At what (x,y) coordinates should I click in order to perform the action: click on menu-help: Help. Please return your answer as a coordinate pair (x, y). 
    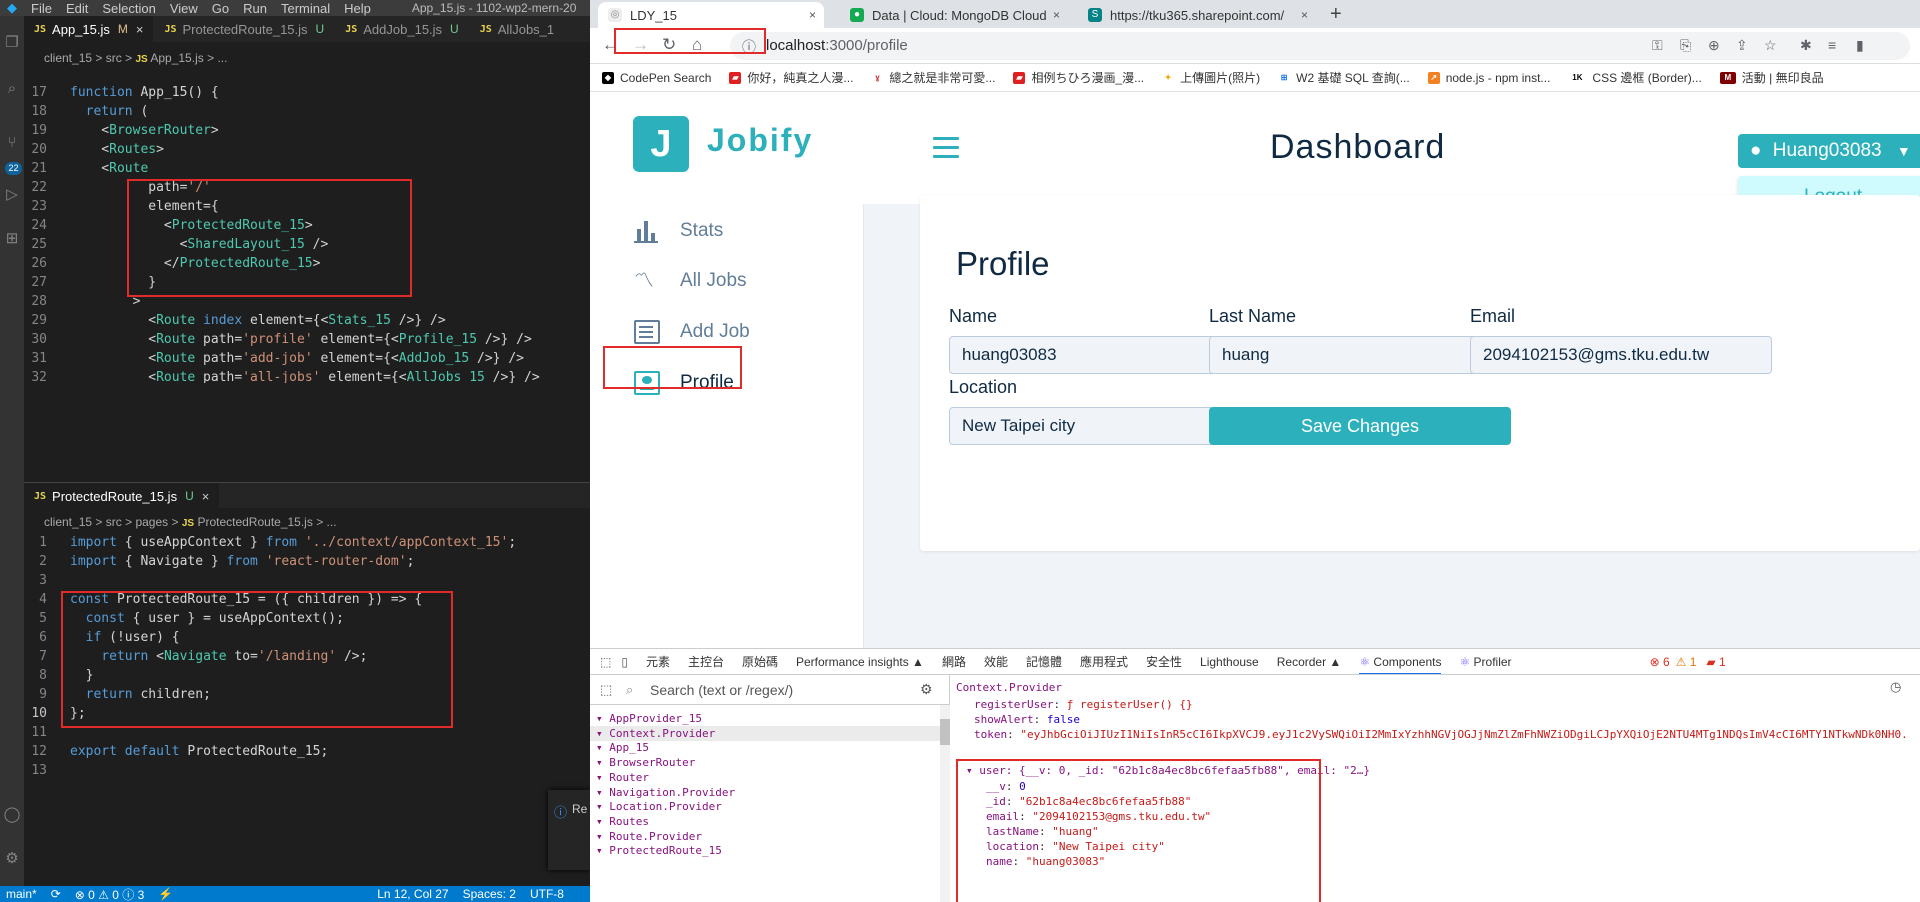
    Looking at the image, I should click on (357, 8).